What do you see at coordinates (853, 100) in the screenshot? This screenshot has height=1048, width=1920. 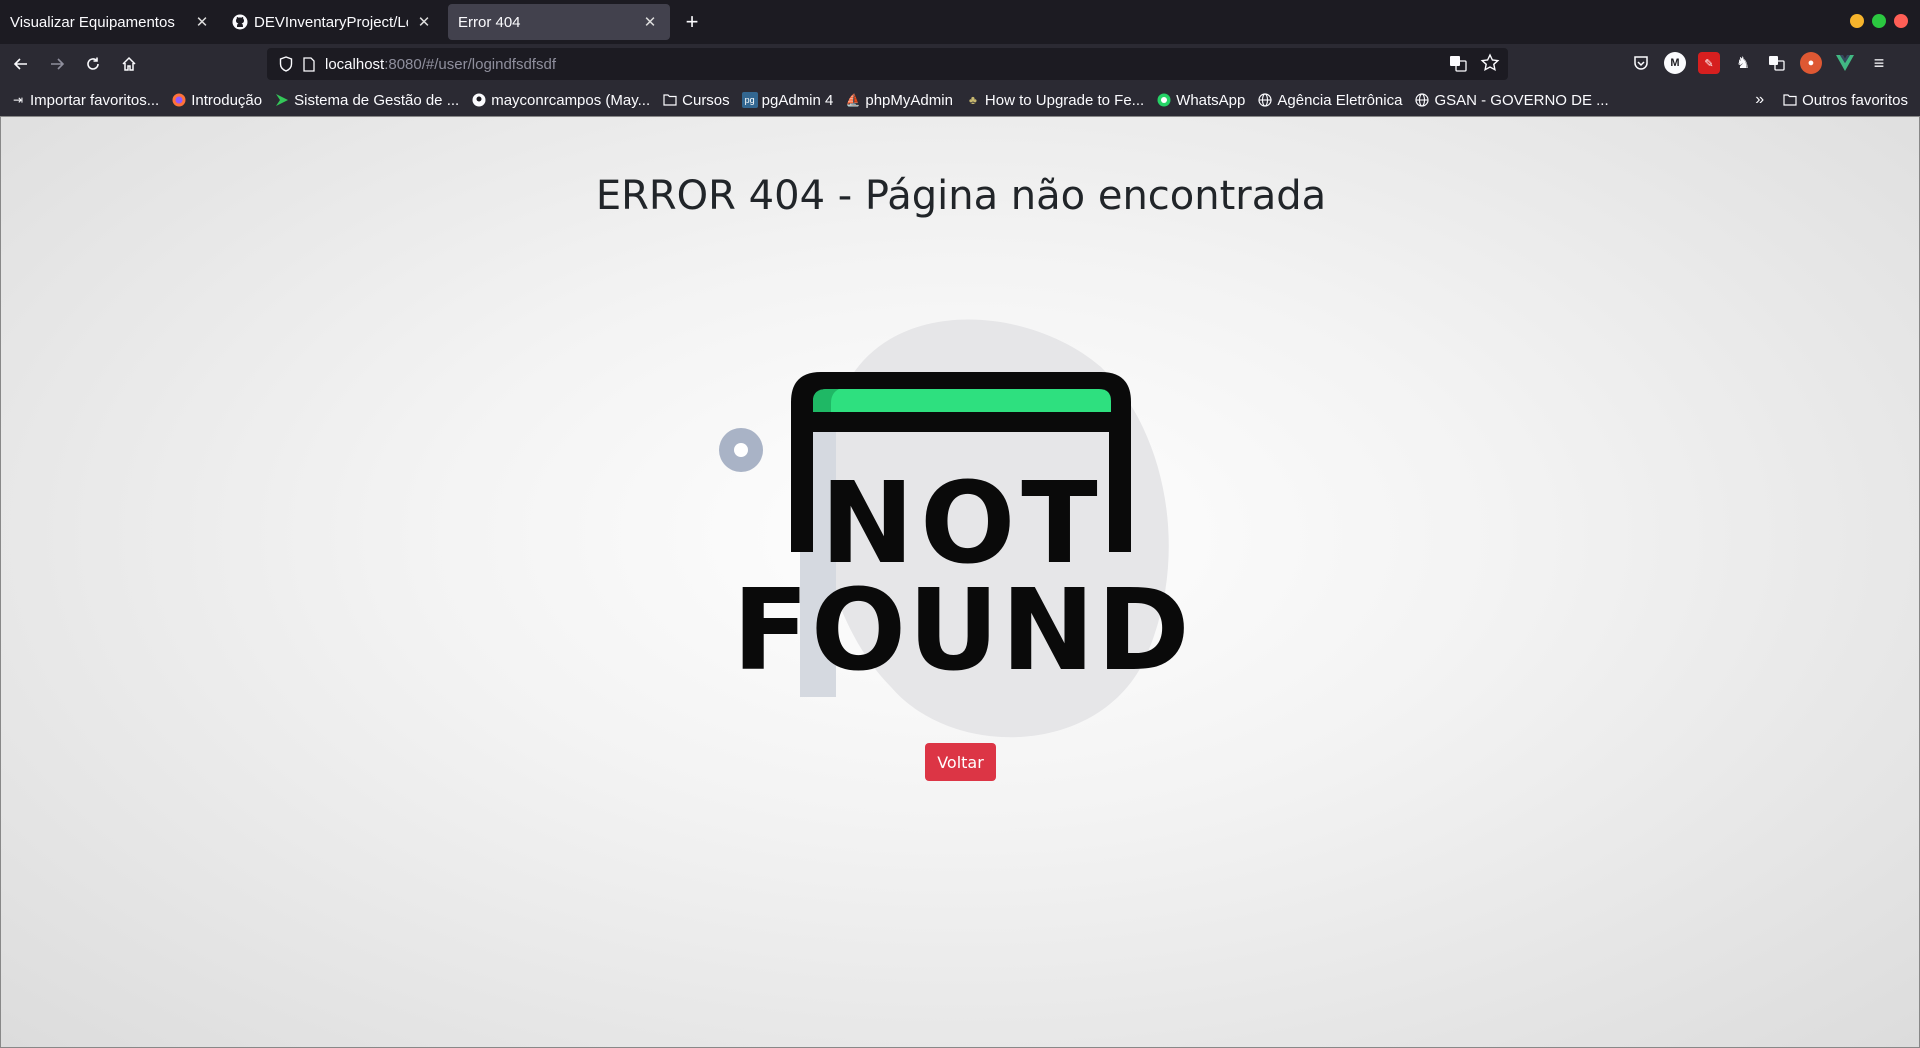 I see `phpmyadmin-icon: ⛵` at bounding box center [853, 100].